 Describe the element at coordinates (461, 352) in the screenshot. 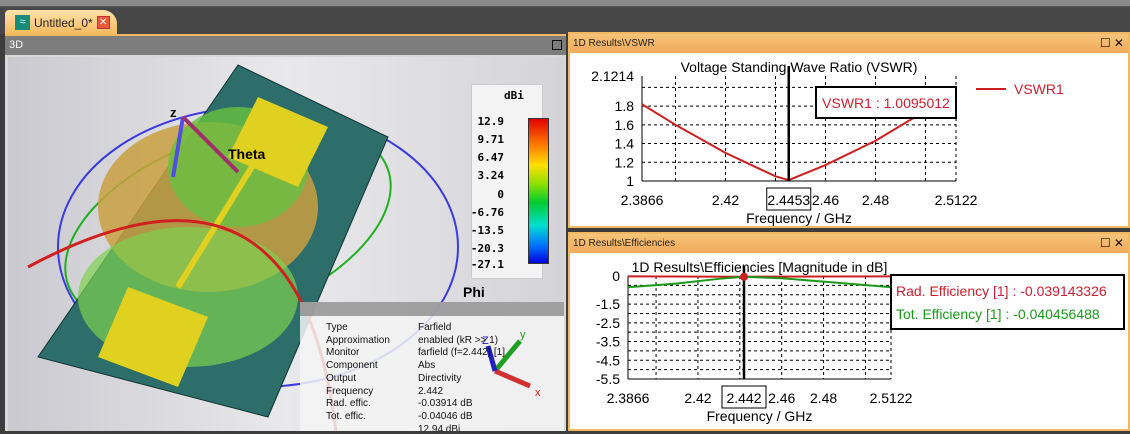

I see `info-value: farfield (f=2.442) [1]` at that location.